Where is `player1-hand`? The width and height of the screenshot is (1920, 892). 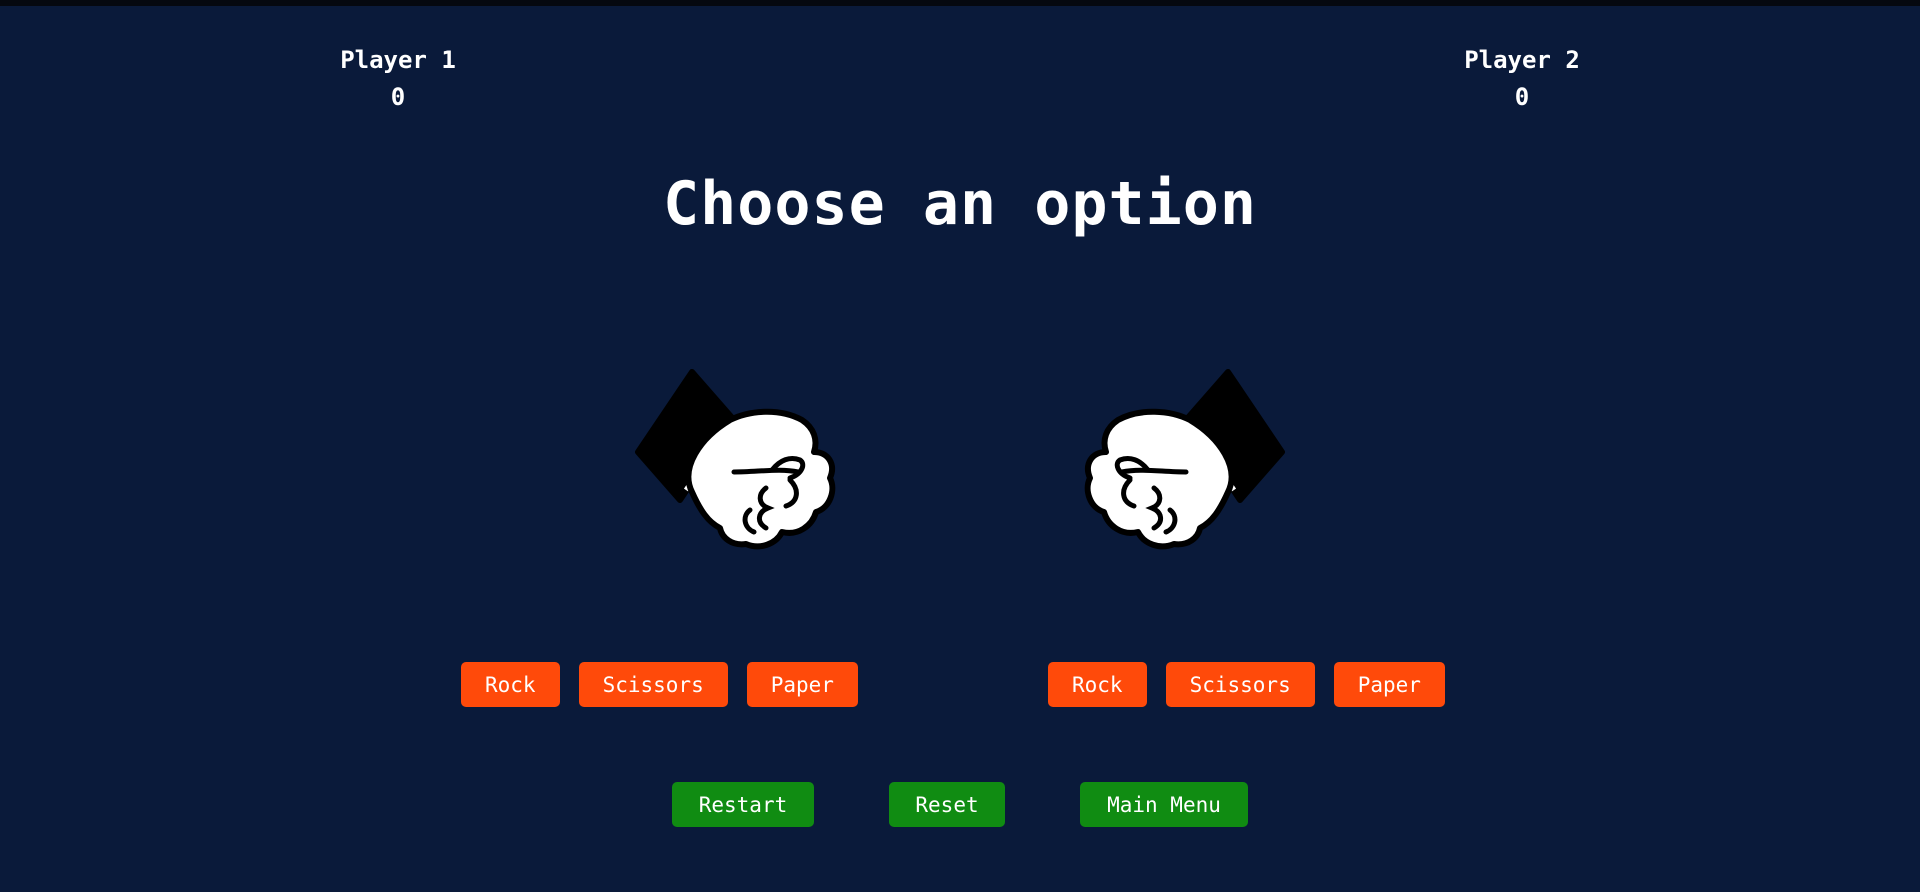
player1-hand is located at coordinates (740, 460).